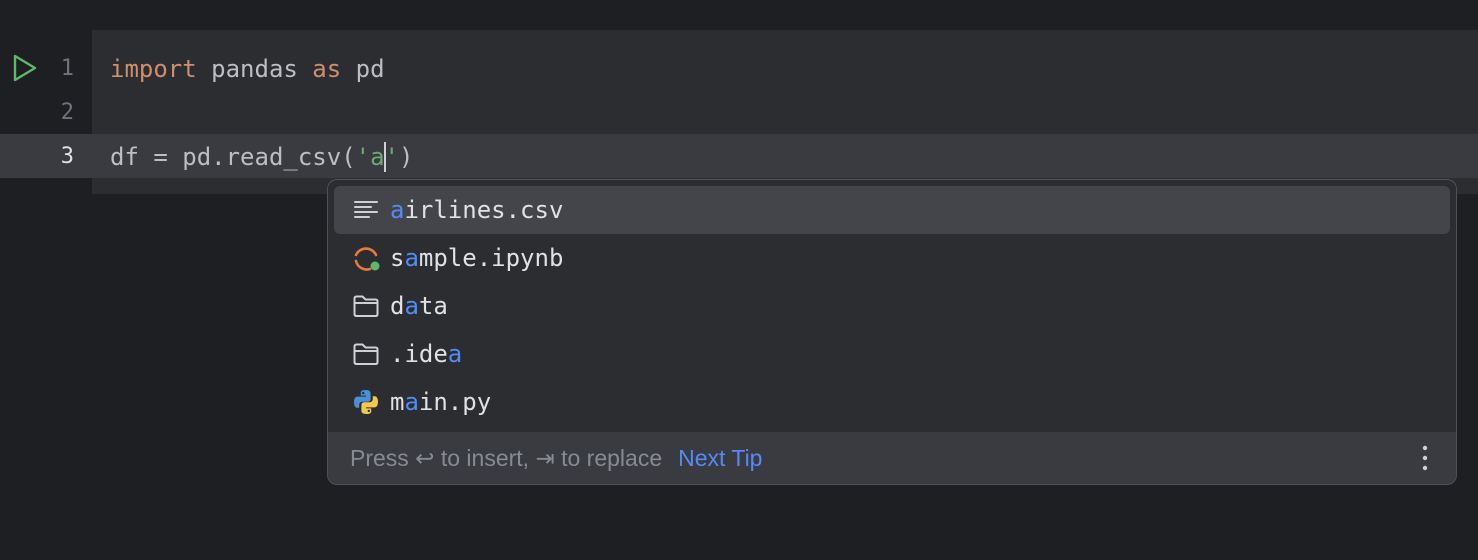 The width and height of the screenshot is (1478, 560). What do you see at coordinates (892, 402) in the screenshot?
I see `completion-item-main-py: main.py` at bounding box center [892, 402].